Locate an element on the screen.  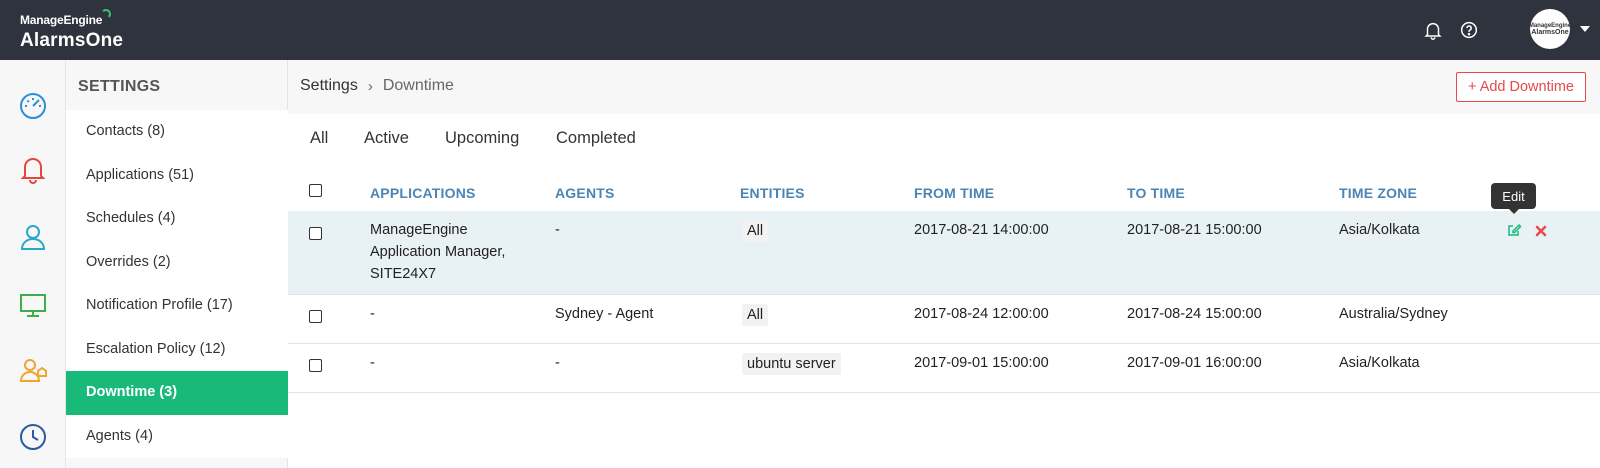
user-icon is located at coordinates (33, 237).